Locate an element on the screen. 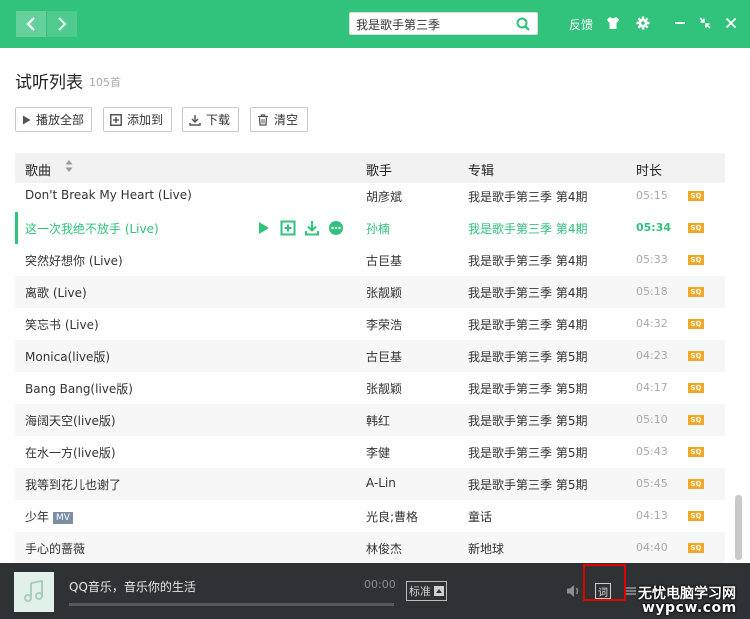 The width and height of the screenshot is (750, 619). now-playing-title: QQ音乐，音乐你的生活 is located at coordinates (132, 587).